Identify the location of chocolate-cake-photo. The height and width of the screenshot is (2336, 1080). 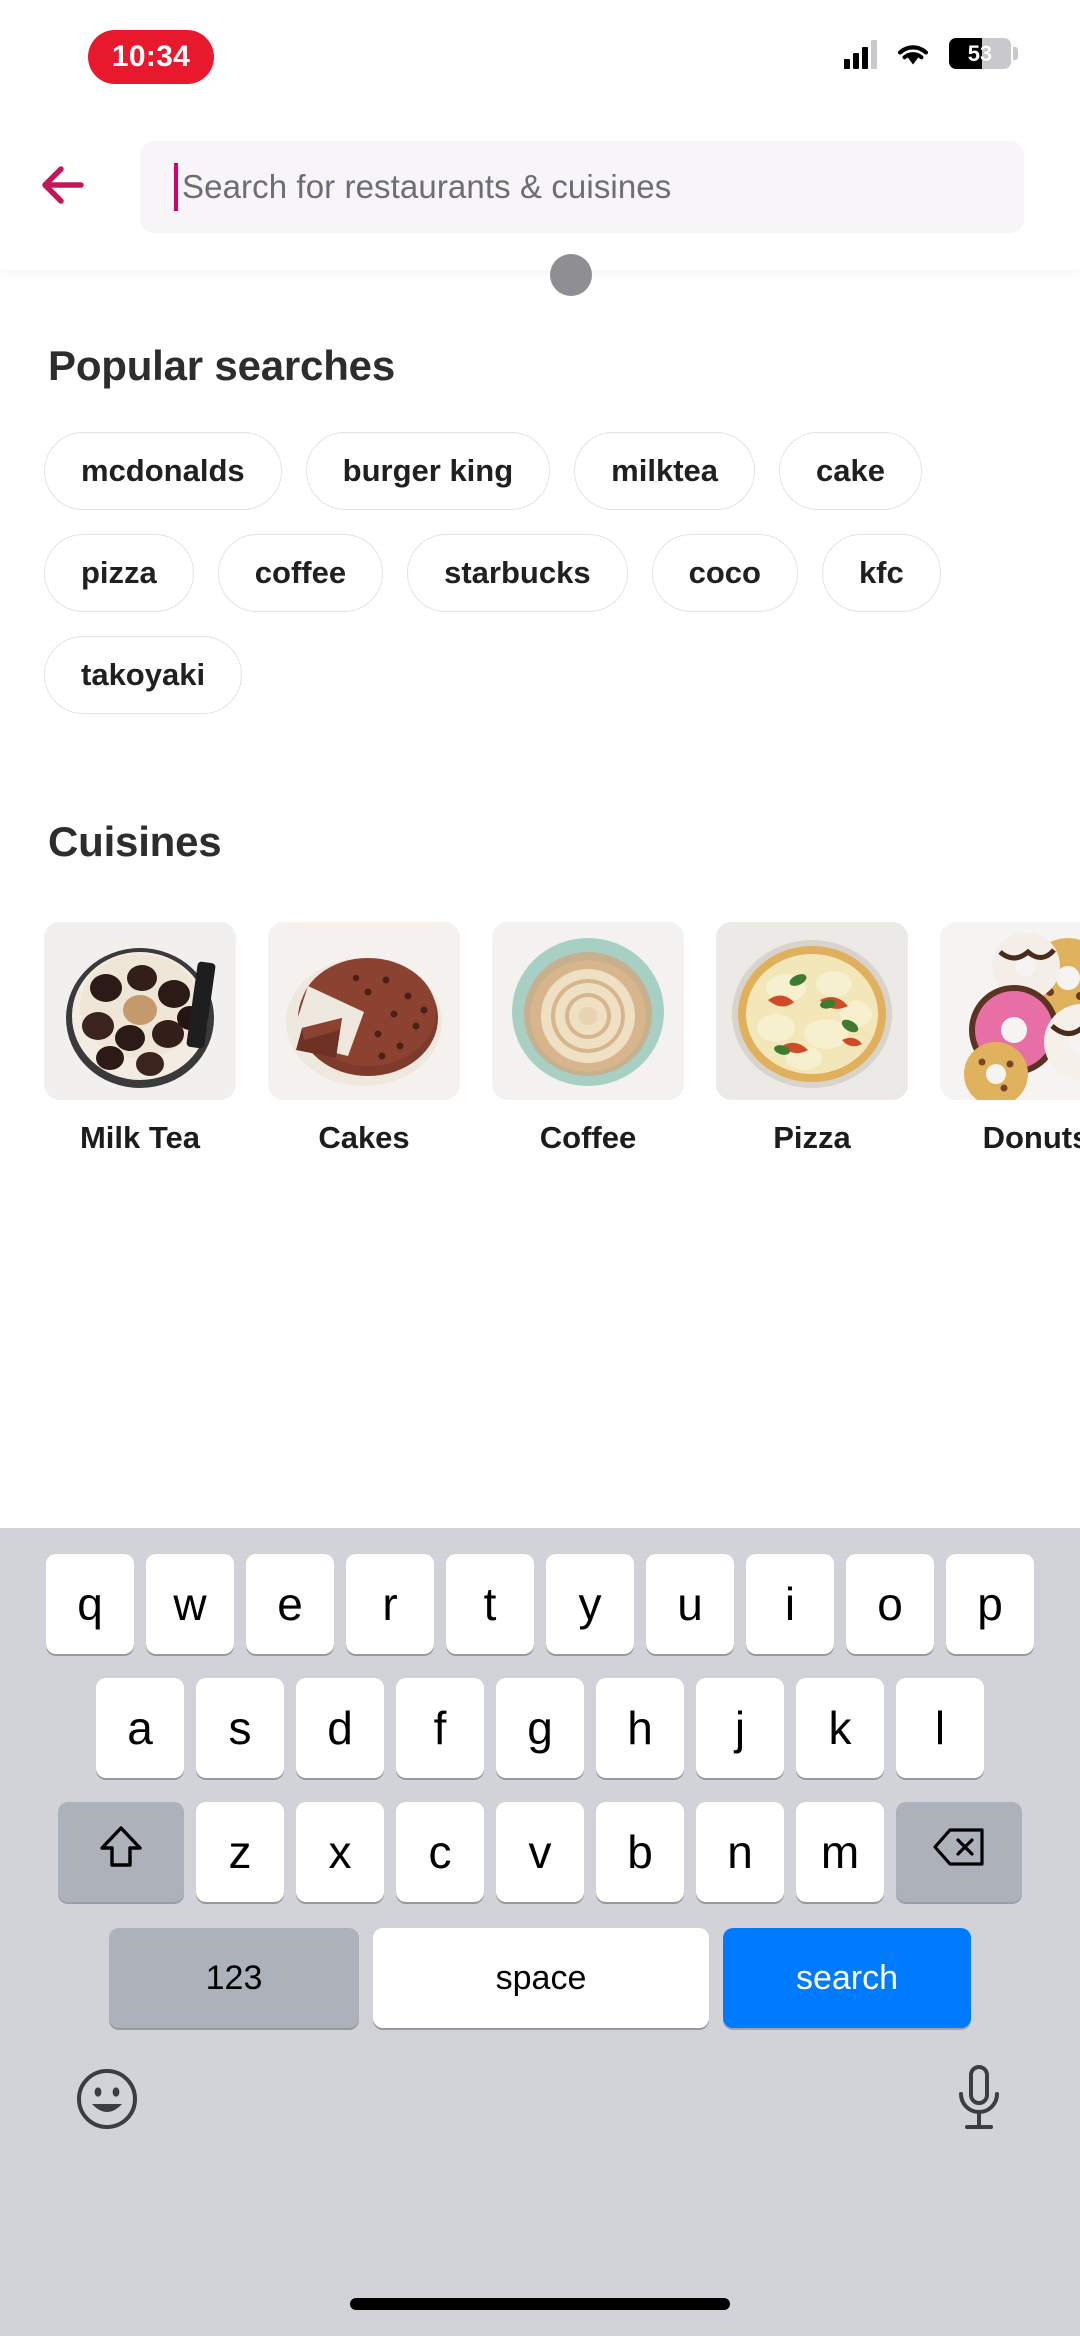
(364, 1011).